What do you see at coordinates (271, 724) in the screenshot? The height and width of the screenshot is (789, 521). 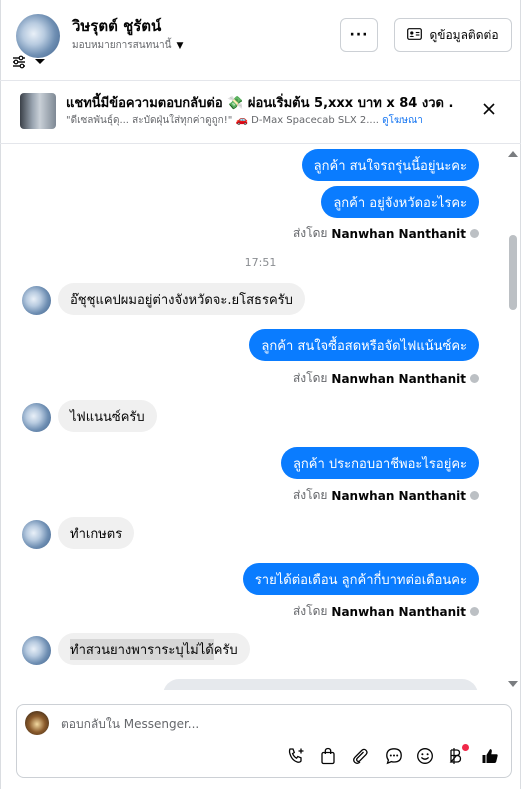 I see `reply-input` at bounding box center [271, 724].